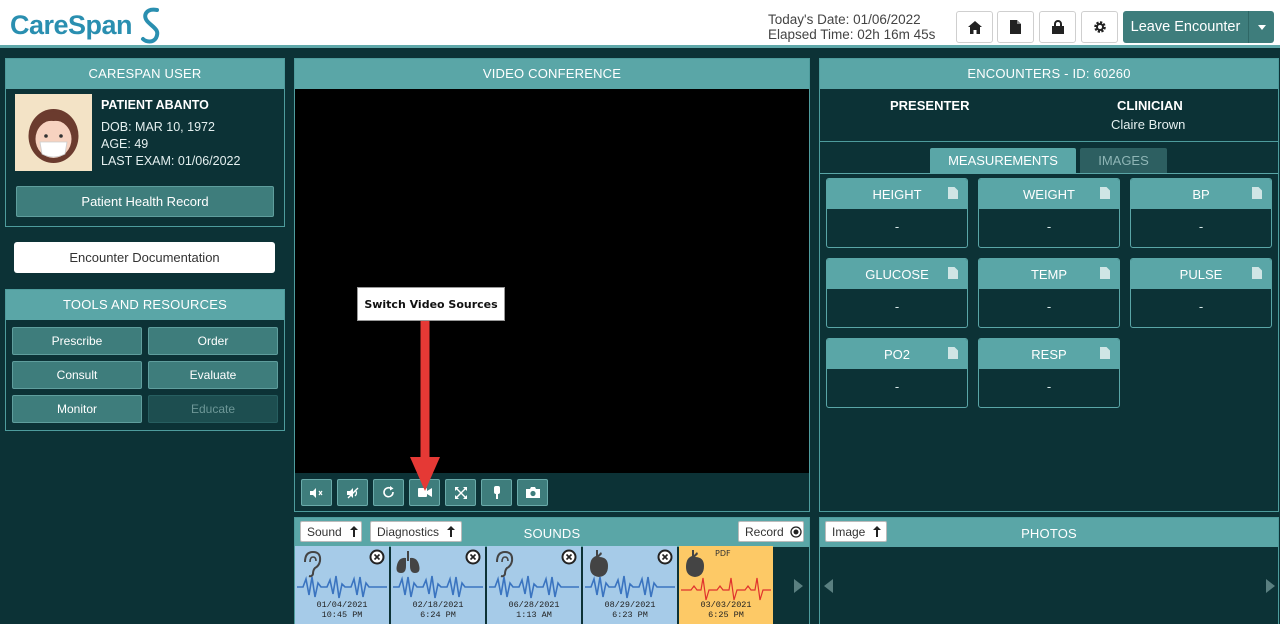 Image resolution: width=1280 pixels, height=624 pixels. I want to click on document-button, so click(1015, 27).